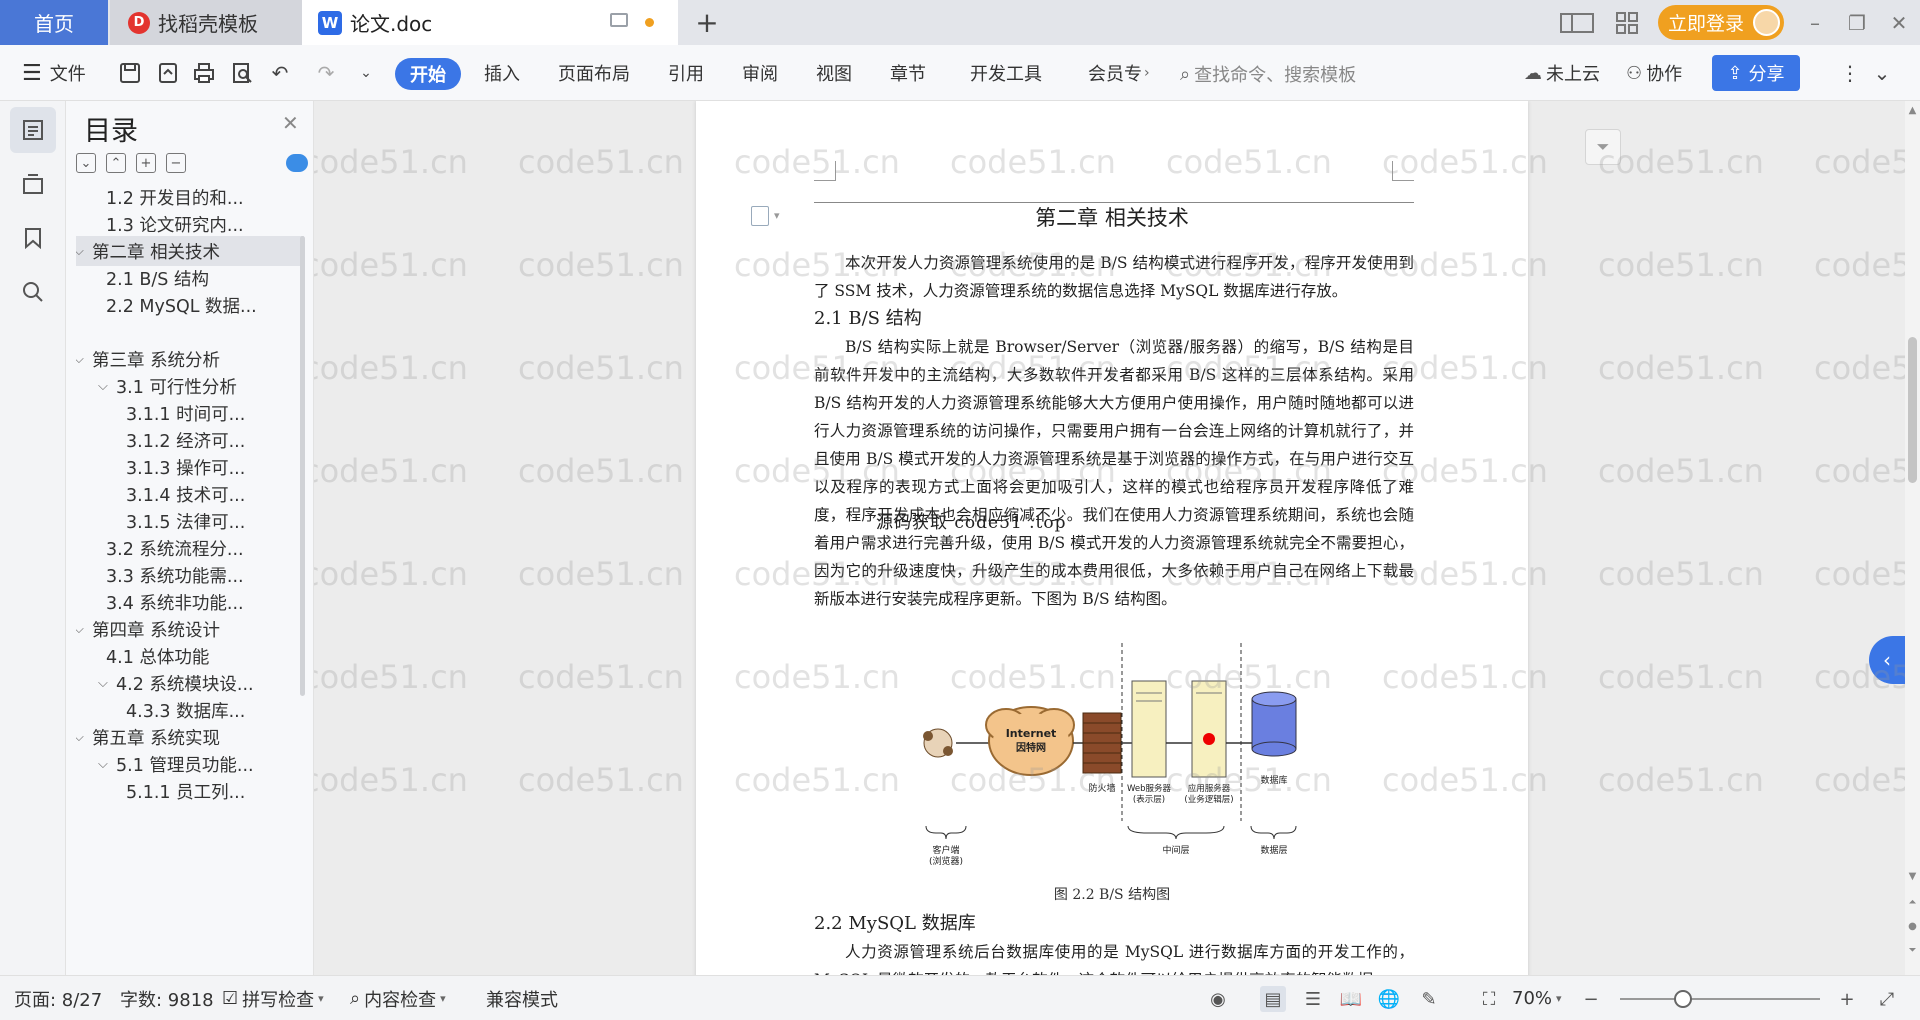  I want to click on scrollbar-thumb, so click(1912, 410).